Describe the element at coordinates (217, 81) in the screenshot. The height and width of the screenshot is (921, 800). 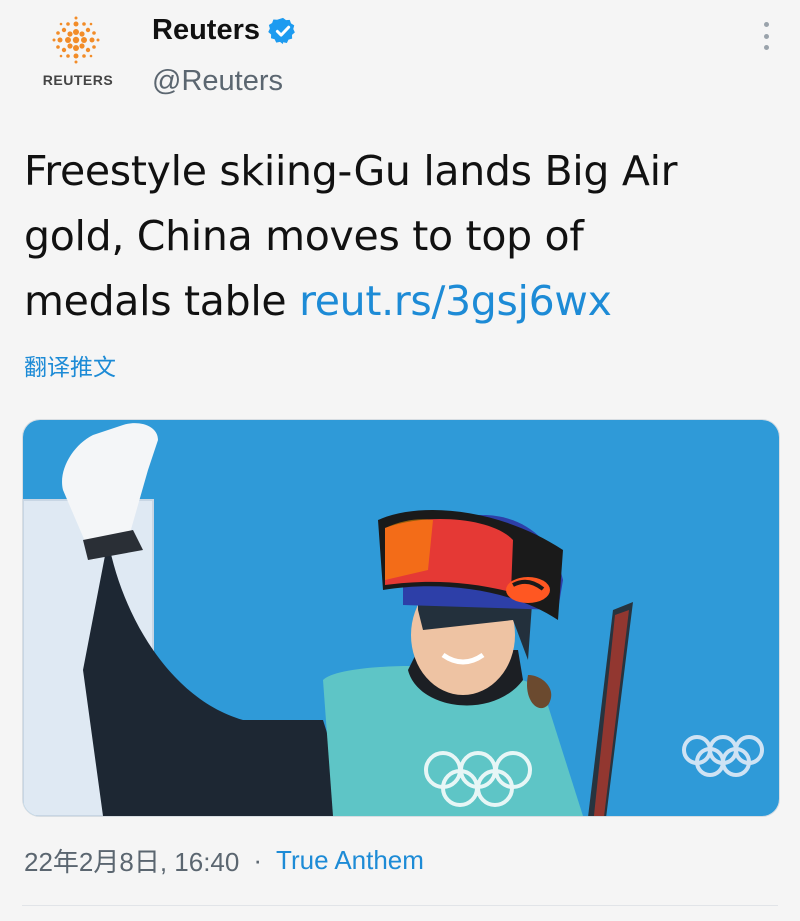
I see `account-handle: @Reuters` at that location.